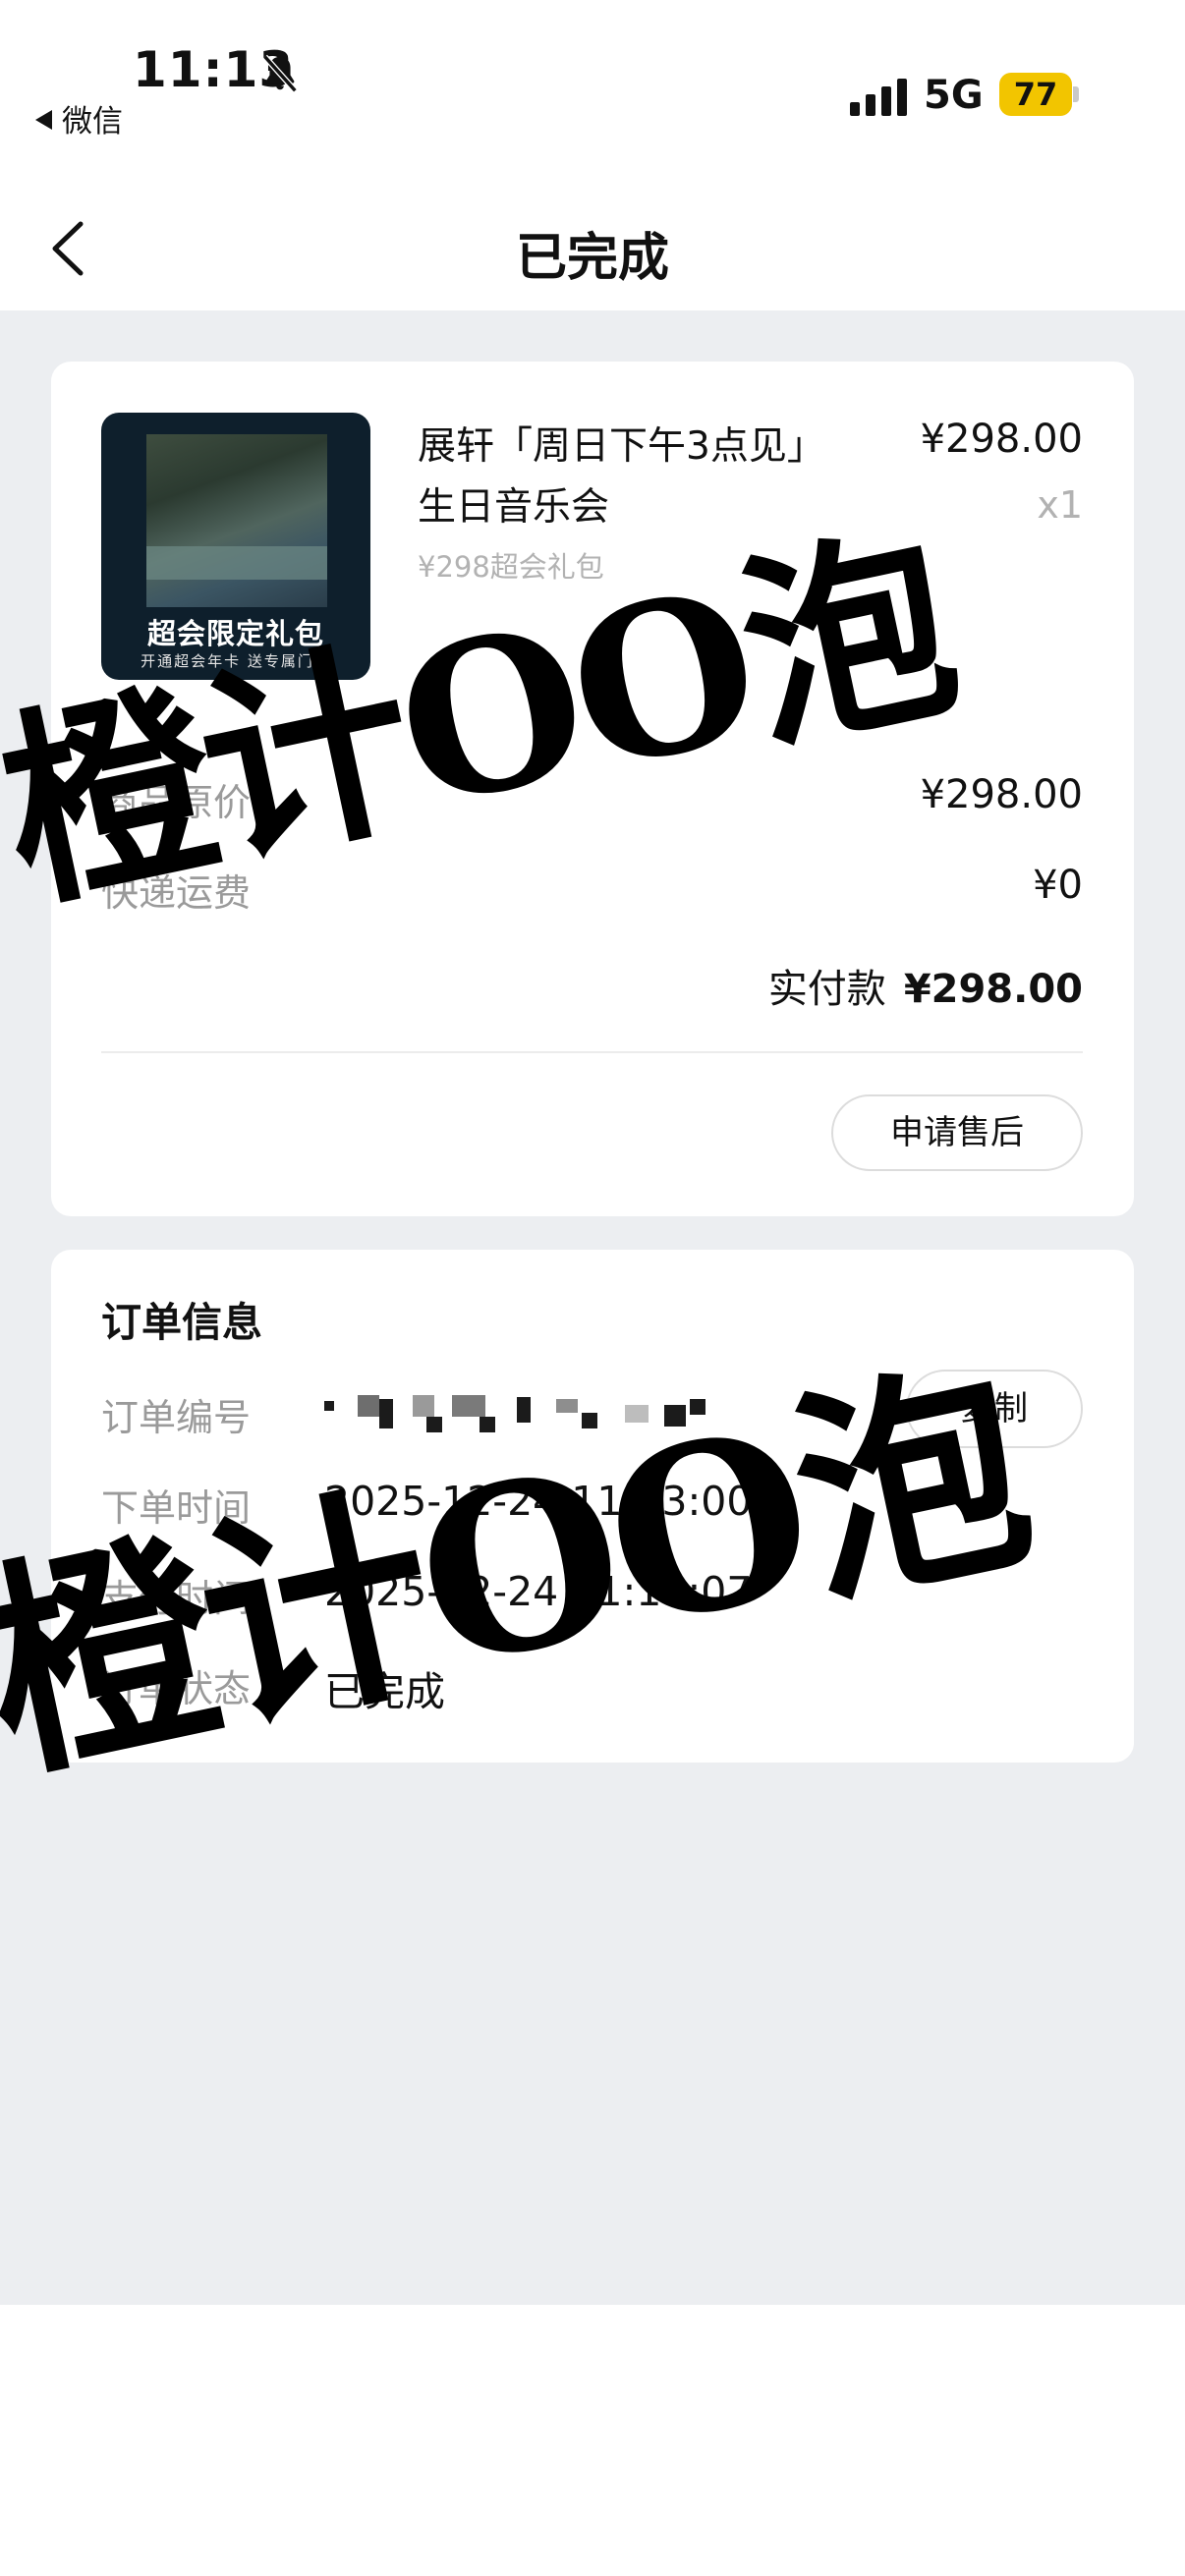 Image resolution: width=1185 pixels, height=2576 pixels. I want to click on original-price-value: ¥298.00, so click(1002, 794).